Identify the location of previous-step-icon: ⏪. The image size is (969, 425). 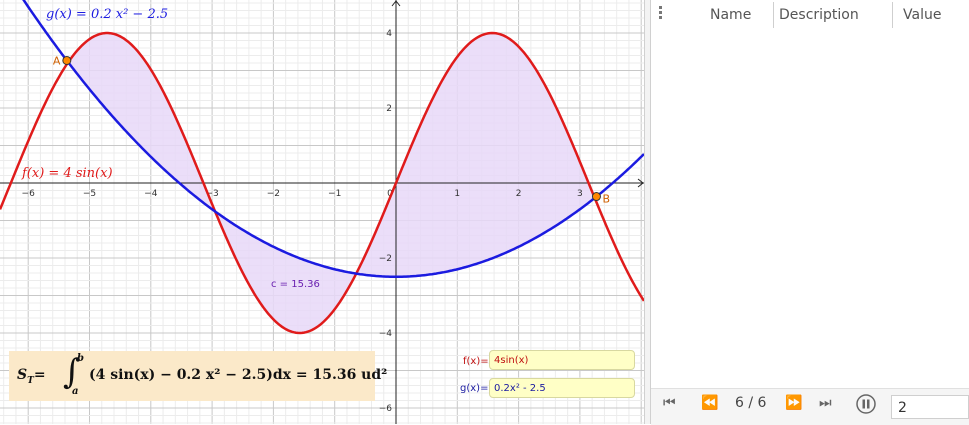
(709, 403).